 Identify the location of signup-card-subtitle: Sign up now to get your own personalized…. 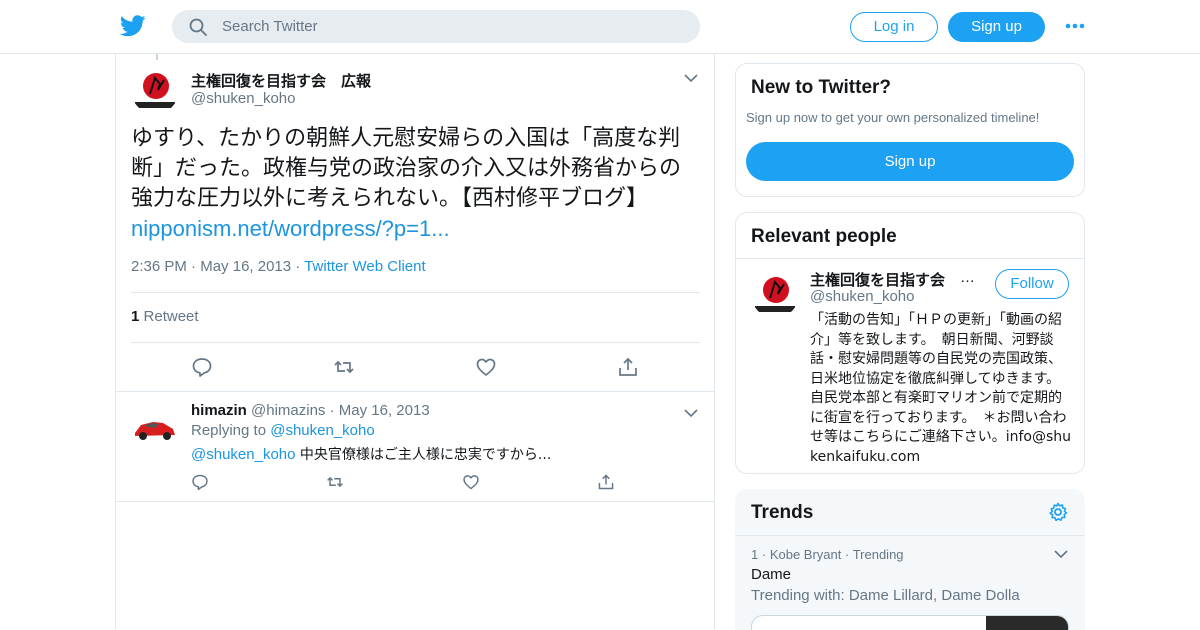
(893, 117).